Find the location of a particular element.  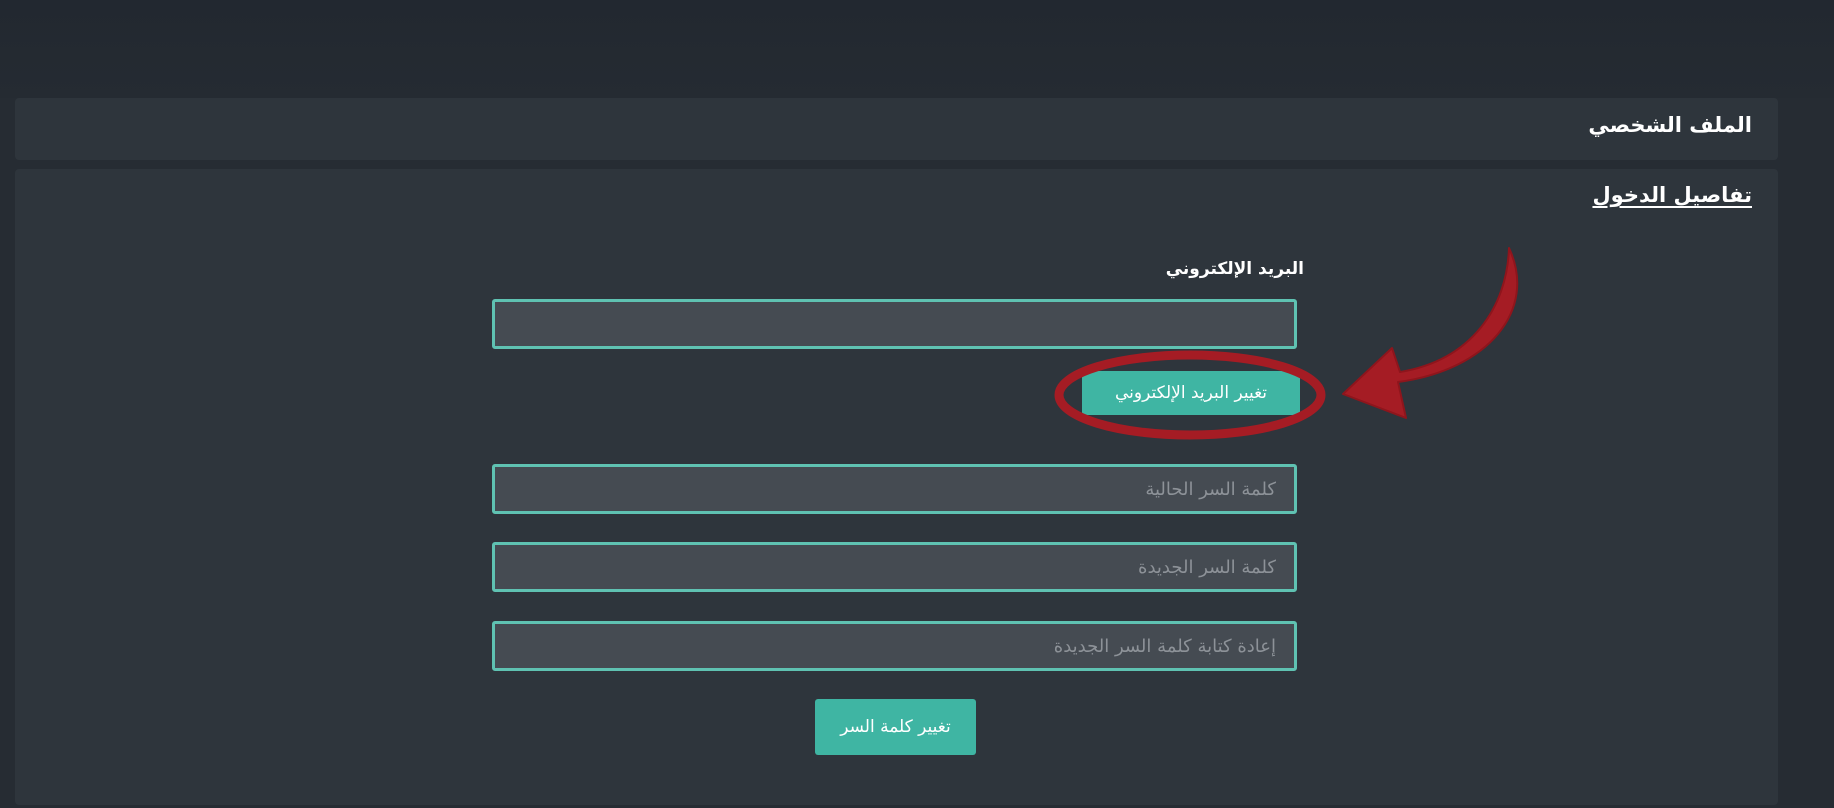

current-password-input is located at coordinates (894, 489).